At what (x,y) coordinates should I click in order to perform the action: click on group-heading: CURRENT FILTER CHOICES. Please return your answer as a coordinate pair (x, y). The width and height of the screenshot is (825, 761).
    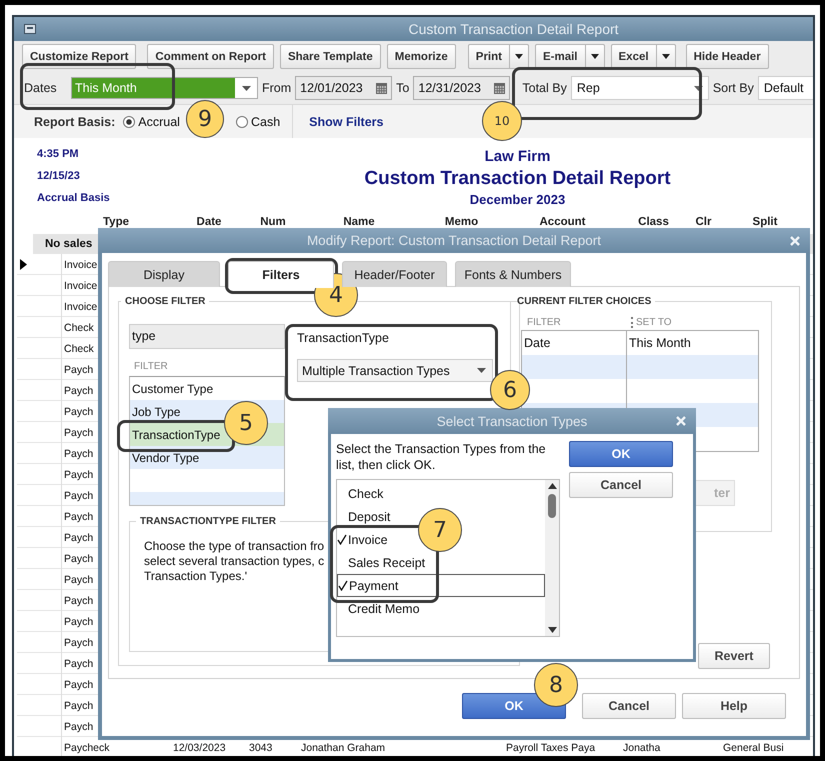
    Looking at the image, I should click on (584, 301).